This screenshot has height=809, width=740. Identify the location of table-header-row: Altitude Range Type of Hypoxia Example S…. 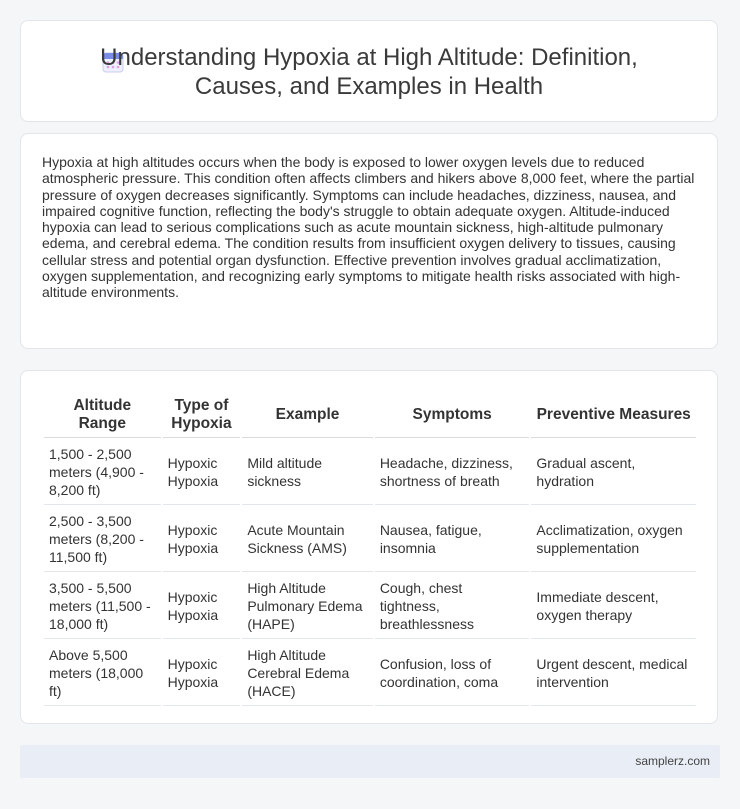
(370, 415).